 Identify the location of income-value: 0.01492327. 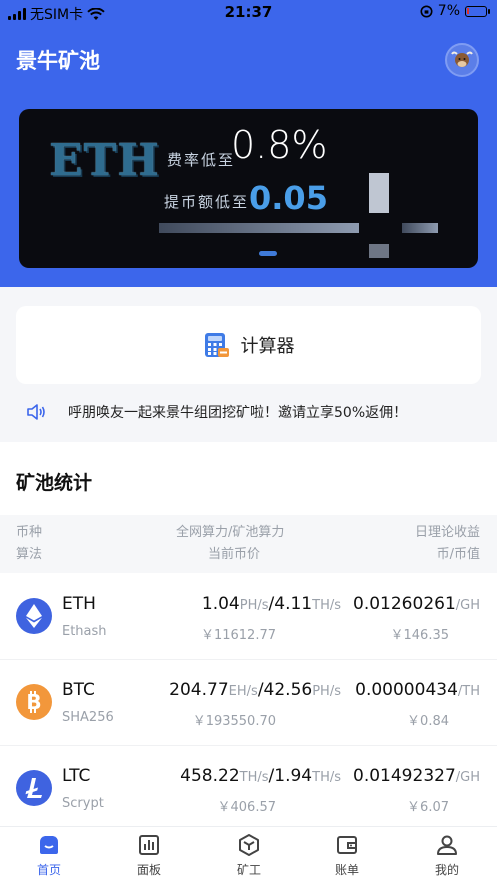
(404, 776).